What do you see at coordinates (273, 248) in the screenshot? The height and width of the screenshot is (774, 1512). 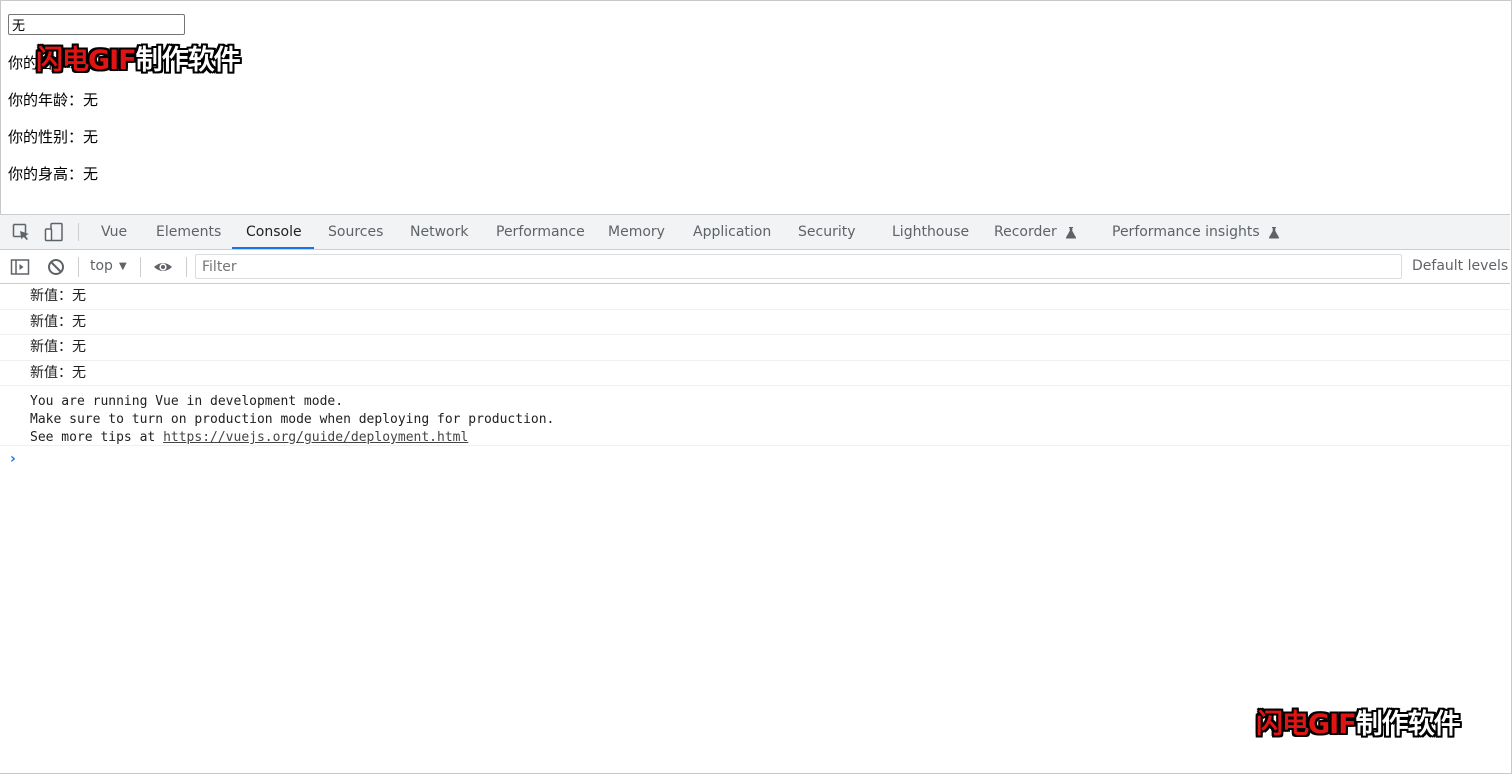 I see `active-tab-indicator` at bounding box center [273, 248].